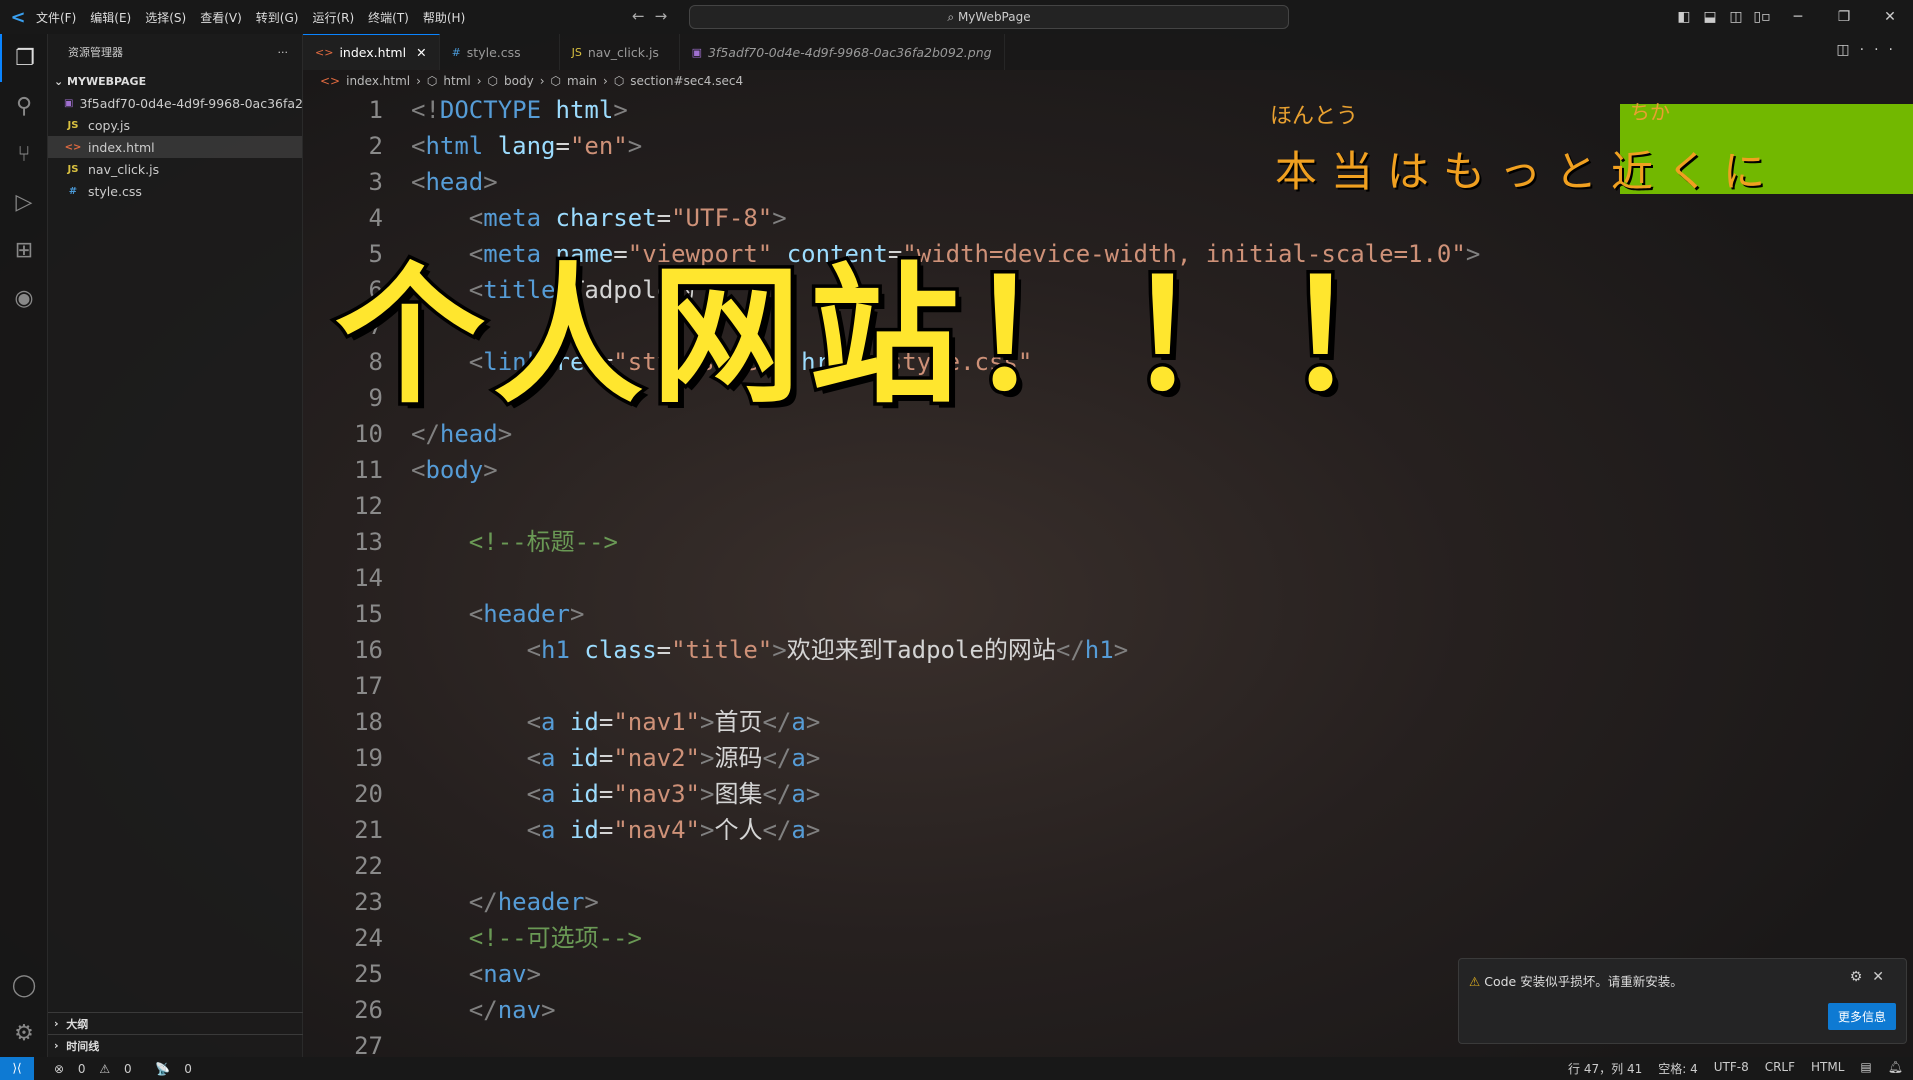 This screenshot has height=1080, width=1913. I want to click on code-token: a, so click(548, 758).